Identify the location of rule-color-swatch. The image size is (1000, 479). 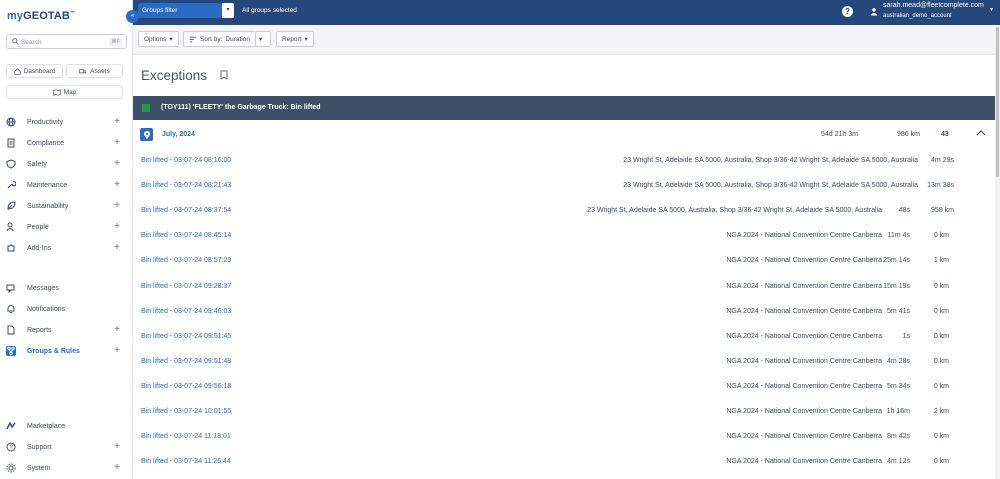
(146, 108).